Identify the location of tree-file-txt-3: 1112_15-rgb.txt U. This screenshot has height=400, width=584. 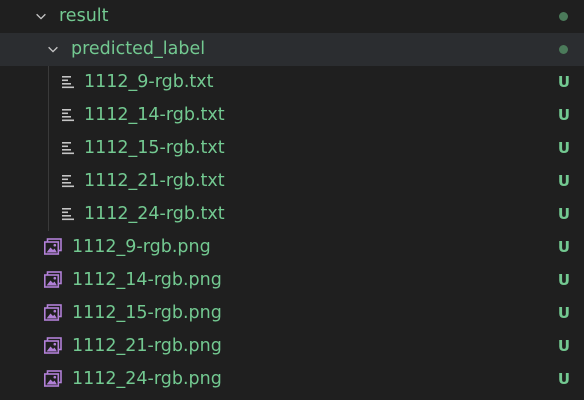
(292, 148).